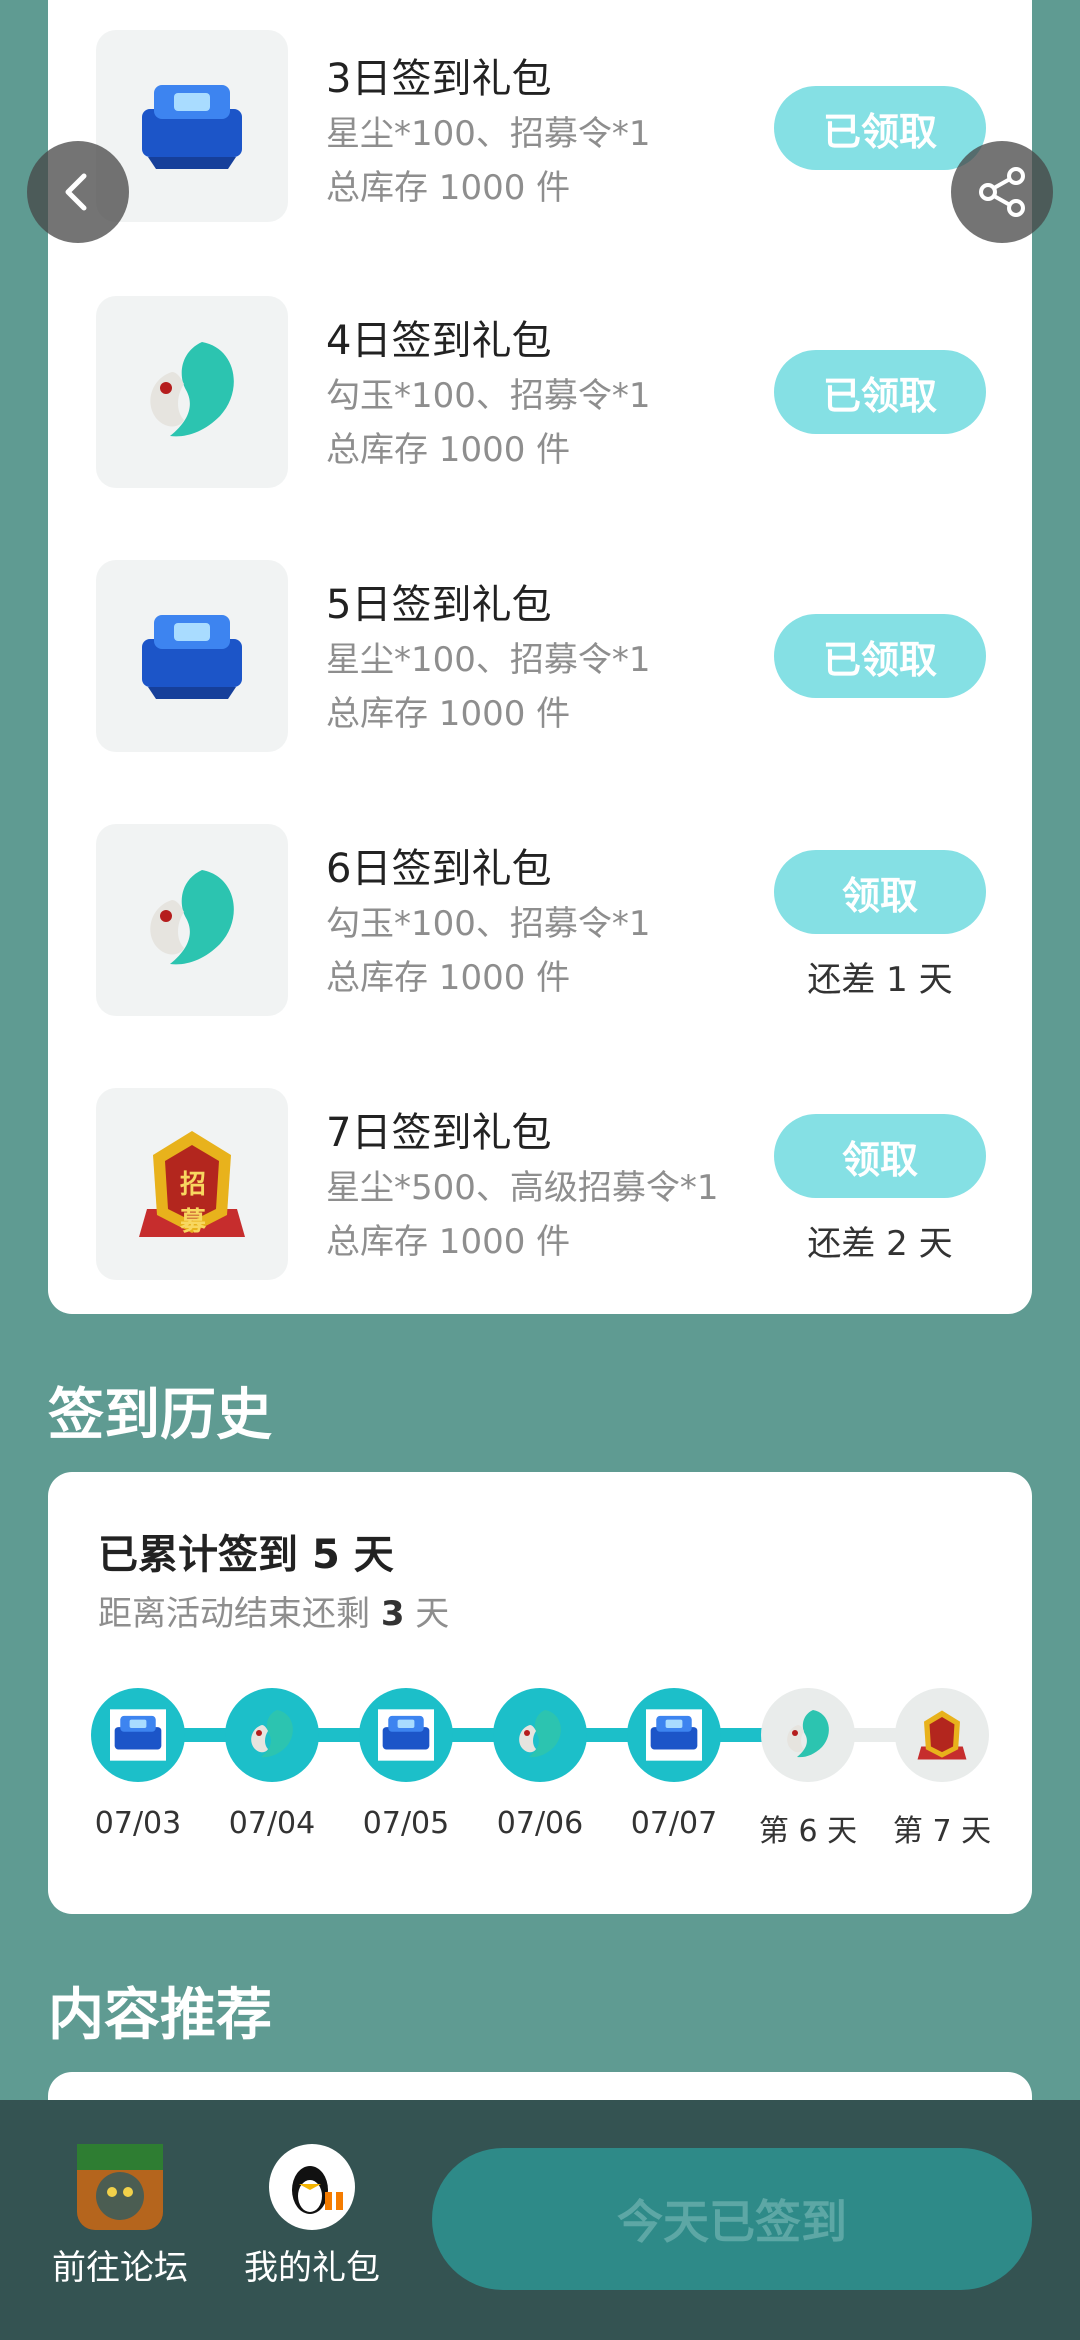 This screenshot has width=1080, height=2340. Describe the element at coordinates (246, 1555) in the screenshot. I see `total-checkins: 已累计签到 5 天` at that location.